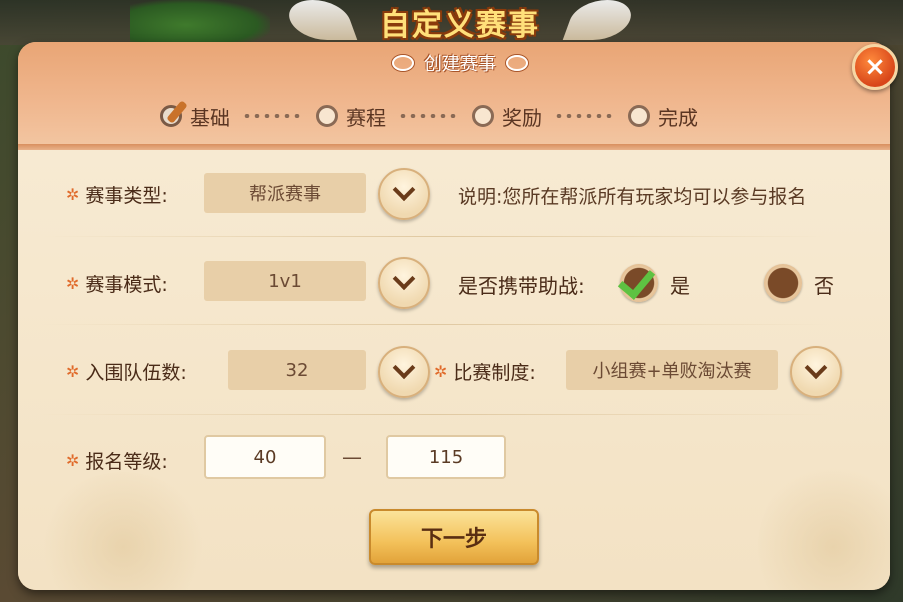 The image size is (903, 602). Describe the element at coordinates (366, 117) in the screenshot. I see `step-label: 赛程` at that location.